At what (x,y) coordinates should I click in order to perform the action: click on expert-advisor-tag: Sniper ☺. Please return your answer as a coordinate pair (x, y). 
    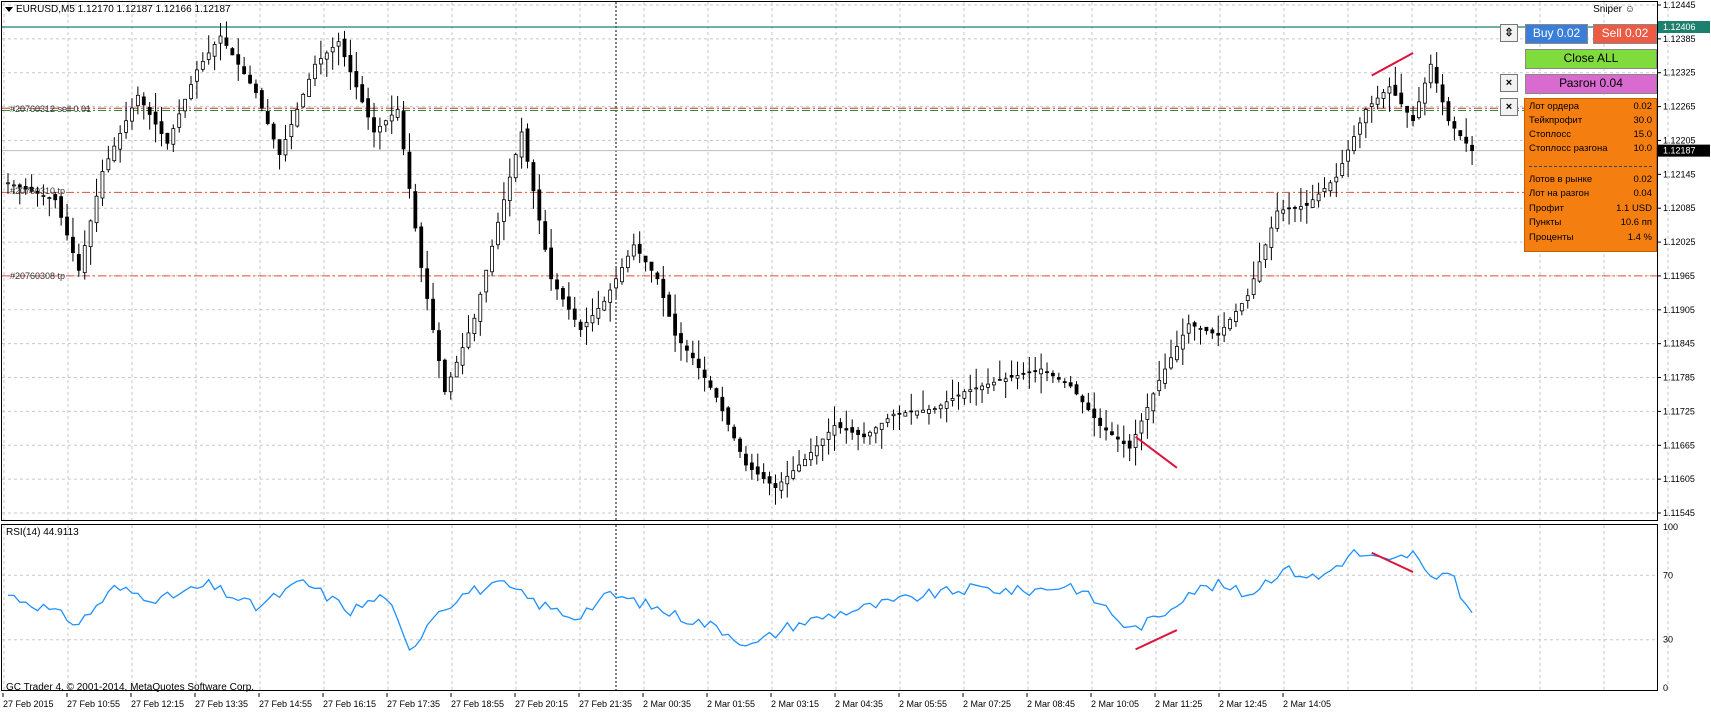
    Looking at the image, I should click on (1614, 9).